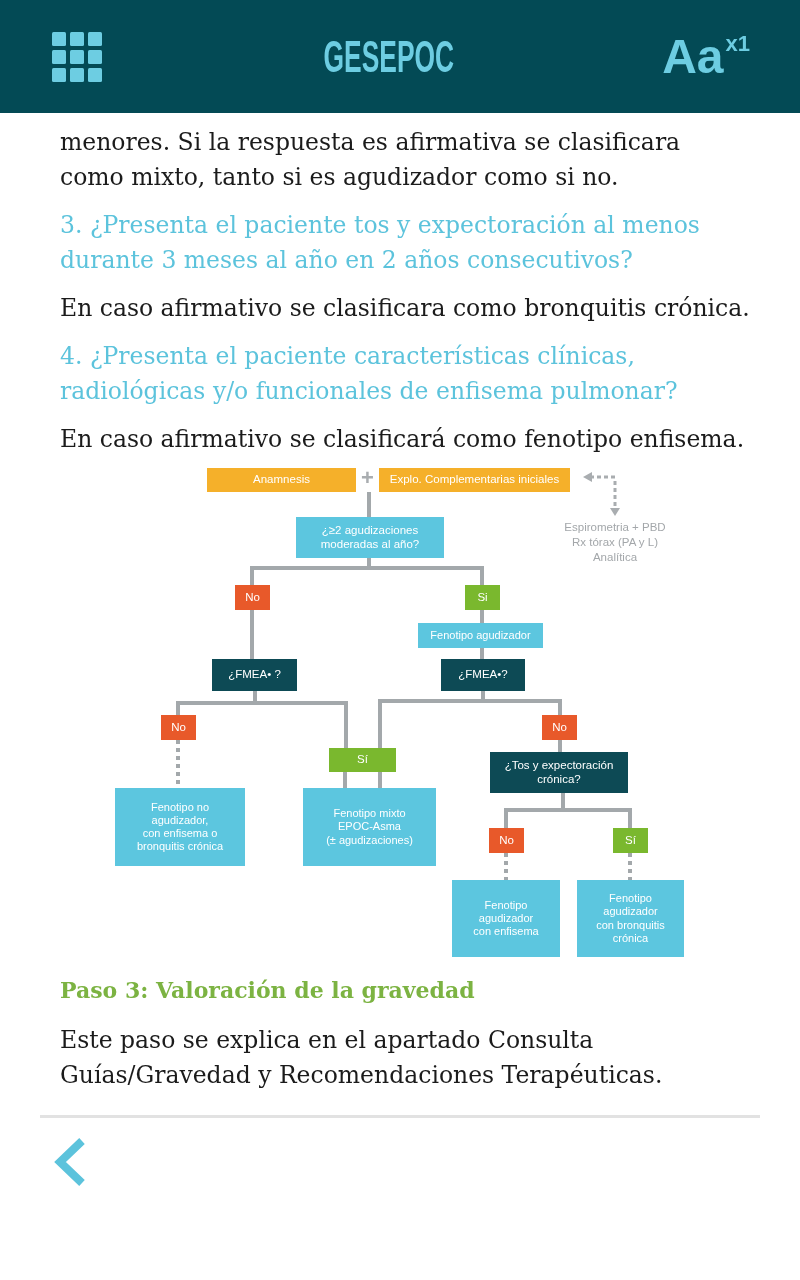 The width and height of the screenshot is (800, 1280). What do you see at coordinates (380, 243) in the screenshot?
I see `question-heading: 3. ¿Presenta el paciente tos y expectoración al menos durante 3 meses al año en 2 años consecutivos?` at bounding box center [380, 243].